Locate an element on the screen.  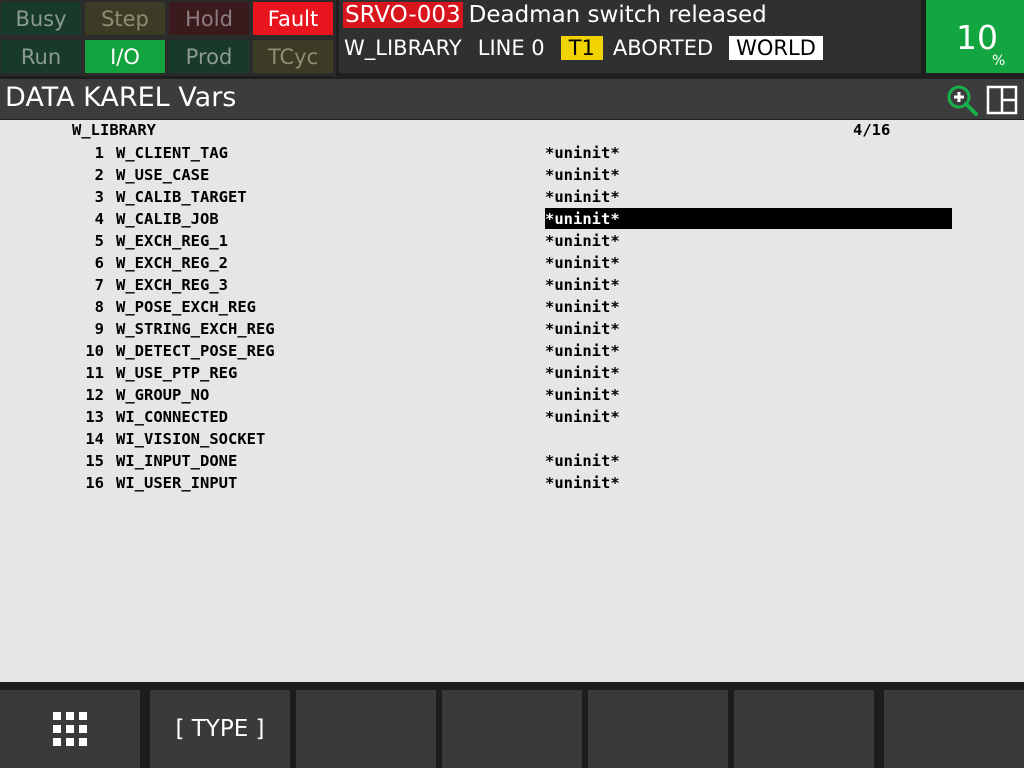
alarm-message: Deadman switch released is located at coordinates (617, 15).